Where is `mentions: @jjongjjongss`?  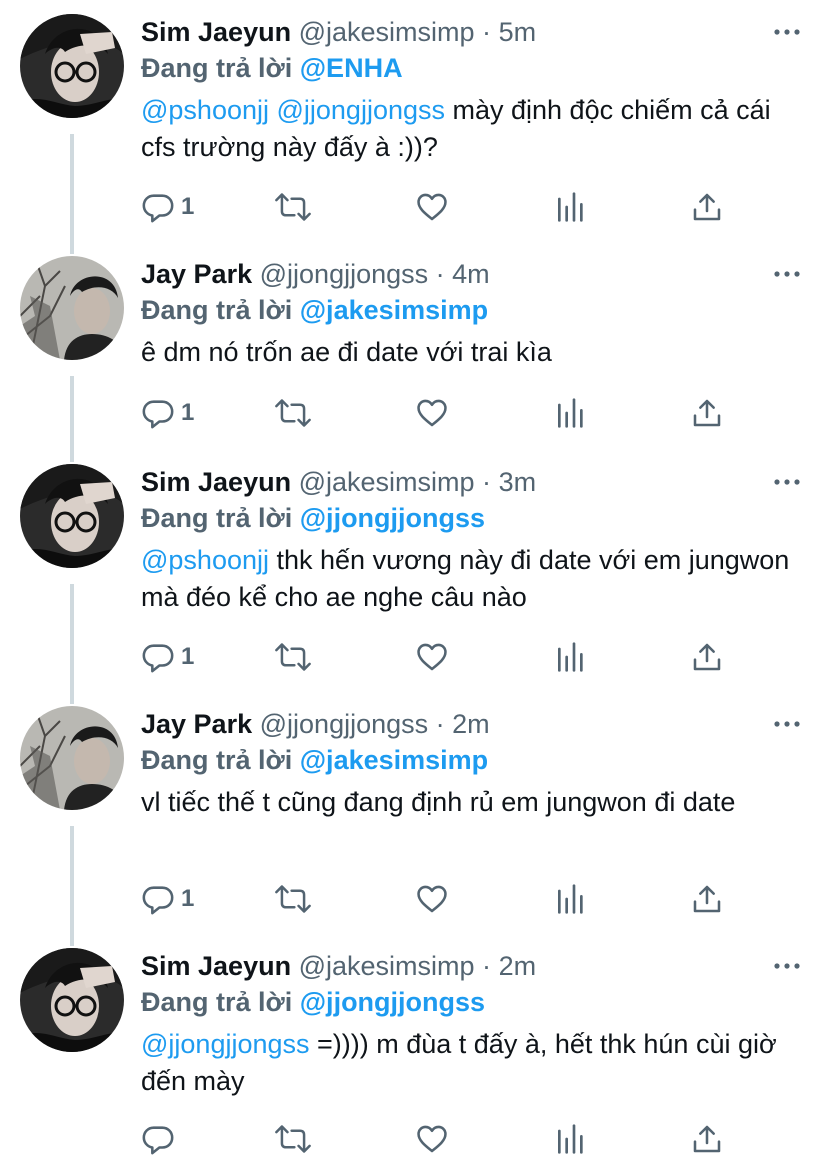
mentions: @jjongjjongss is located at coordinates (225, 1044).